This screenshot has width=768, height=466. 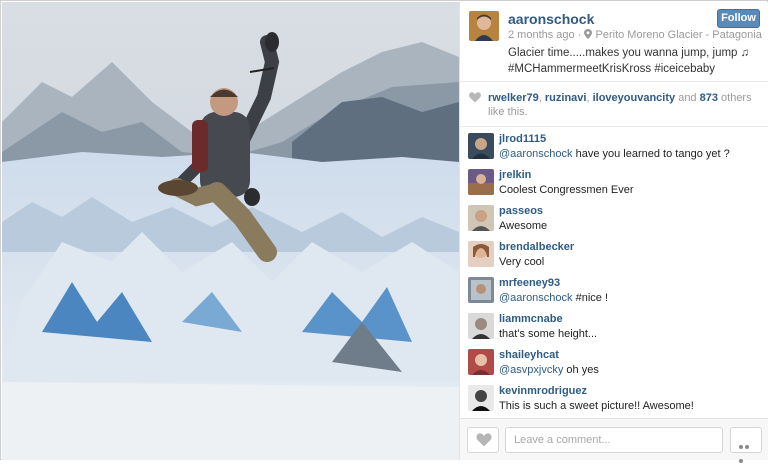 What do you see at coordinates (521, 211) in the screenshot?
I see `comment-username: passeos` at bounding box center [521, 211].